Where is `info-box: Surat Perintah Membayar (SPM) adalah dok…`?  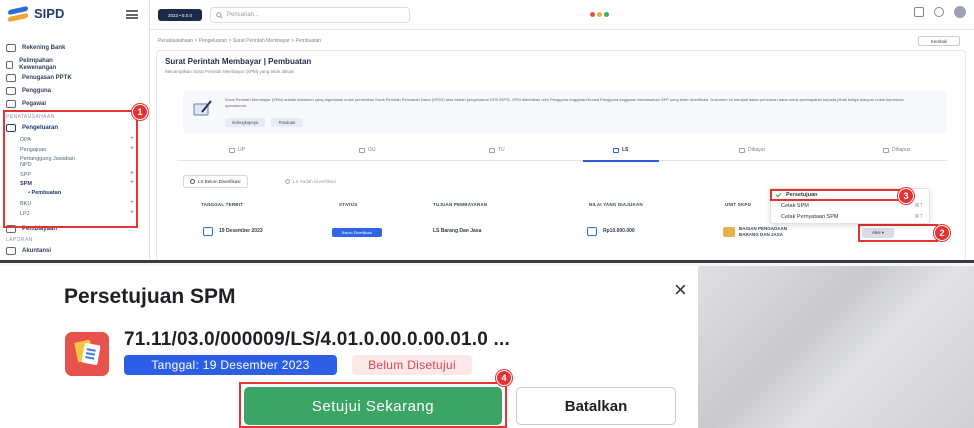 info-box: Surat Perintah Membayar (SPM) adalah dok… is located at coordinates (565, 112).